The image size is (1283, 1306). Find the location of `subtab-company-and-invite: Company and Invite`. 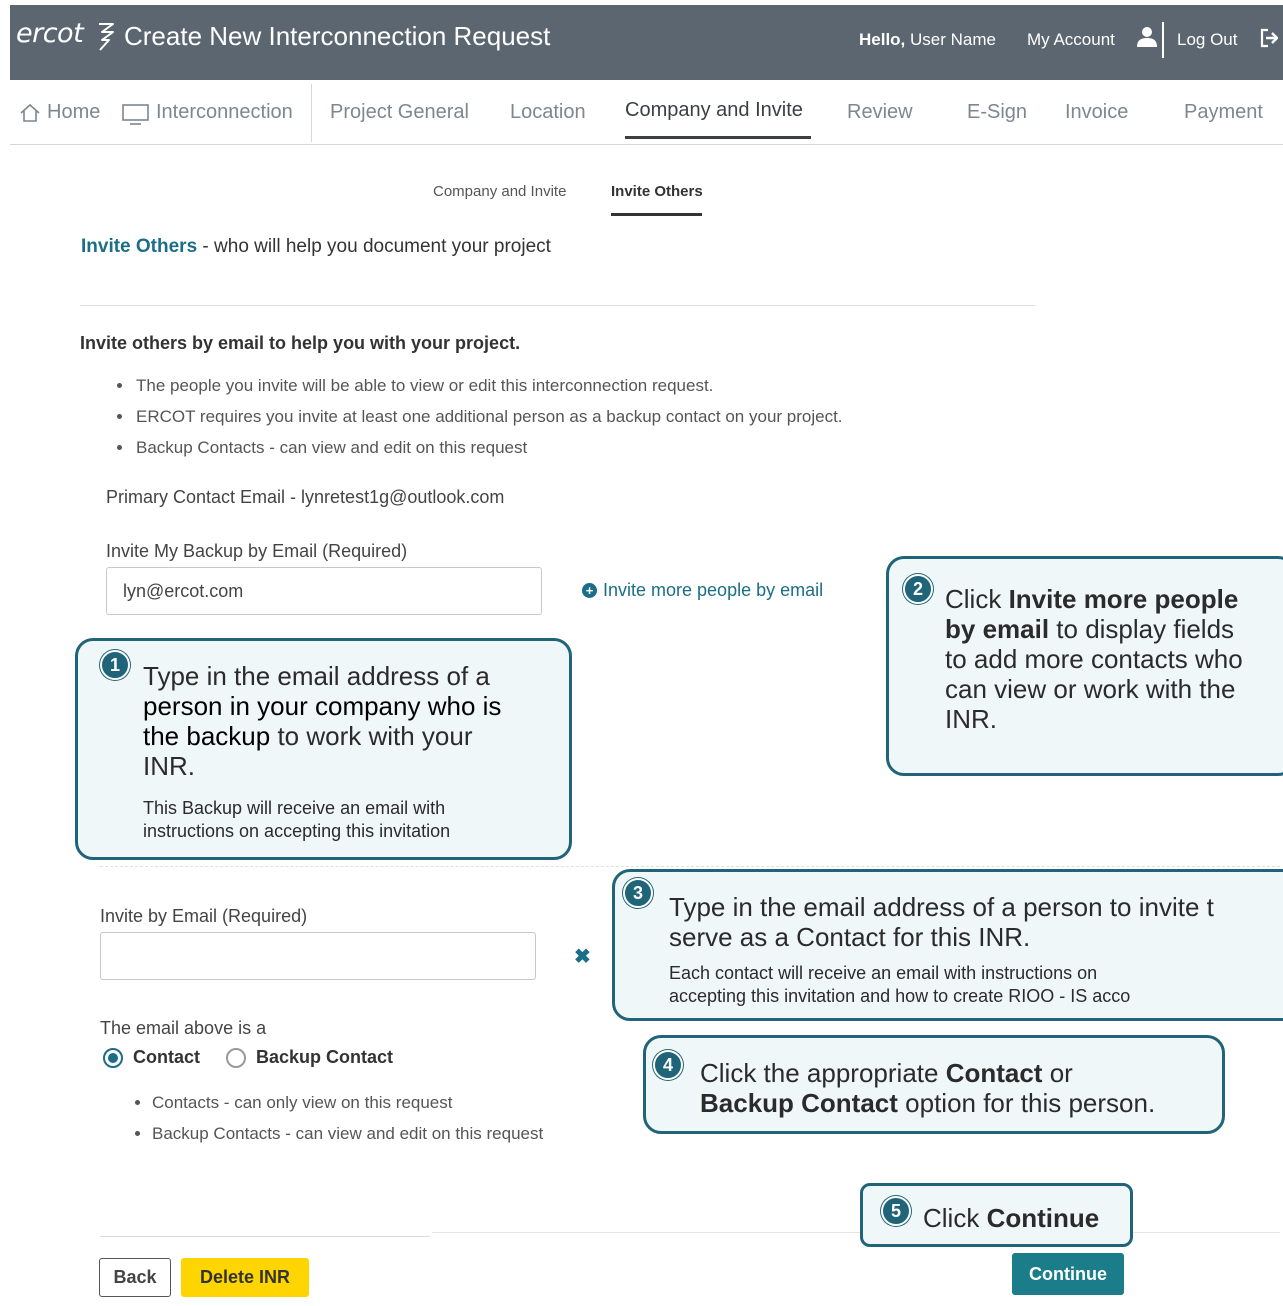

subtab-company-and-invite: Company and Invite is located at coordinates (499, 191).